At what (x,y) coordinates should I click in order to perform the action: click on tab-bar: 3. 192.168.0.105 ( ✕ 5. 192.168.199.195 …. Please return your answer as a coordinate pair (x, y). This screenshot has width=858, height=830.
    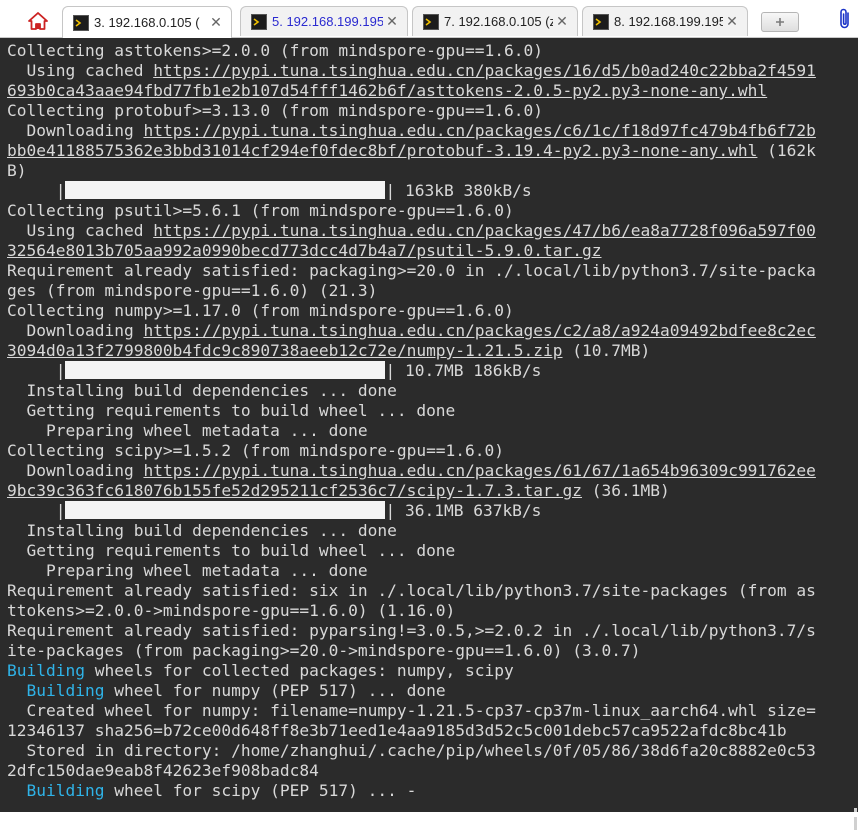
    Looking at the image, I should click on (429, 19).